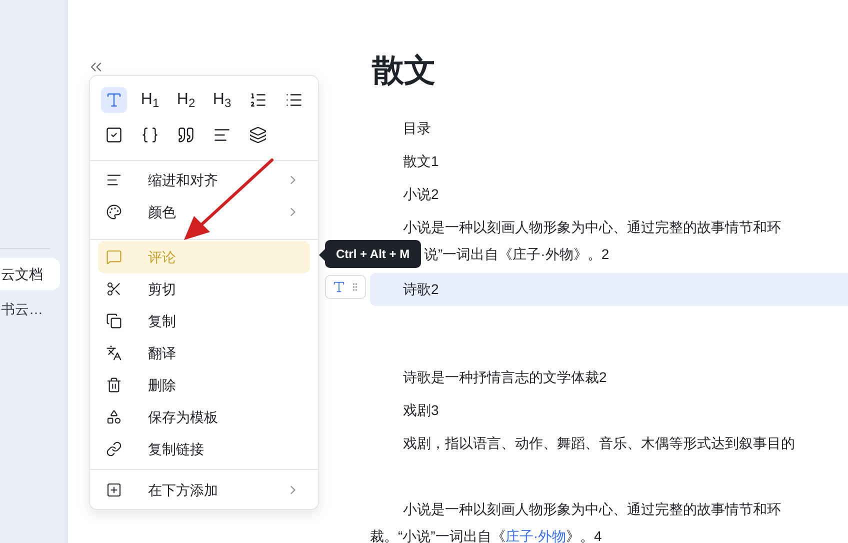 Image resolution: width=848 pixels, height=543 pixels. Describe the element at coordinates (186, 100) in the screenshot. I see `heading-button: H$_{2}$` at that location.